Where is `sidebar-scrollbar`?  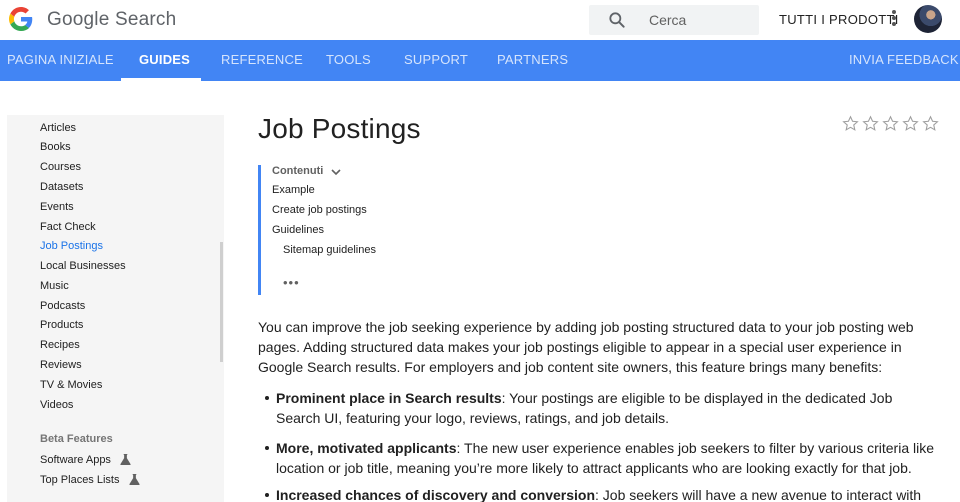
sidebar-scrollbar is located at coordinates (221, 302).